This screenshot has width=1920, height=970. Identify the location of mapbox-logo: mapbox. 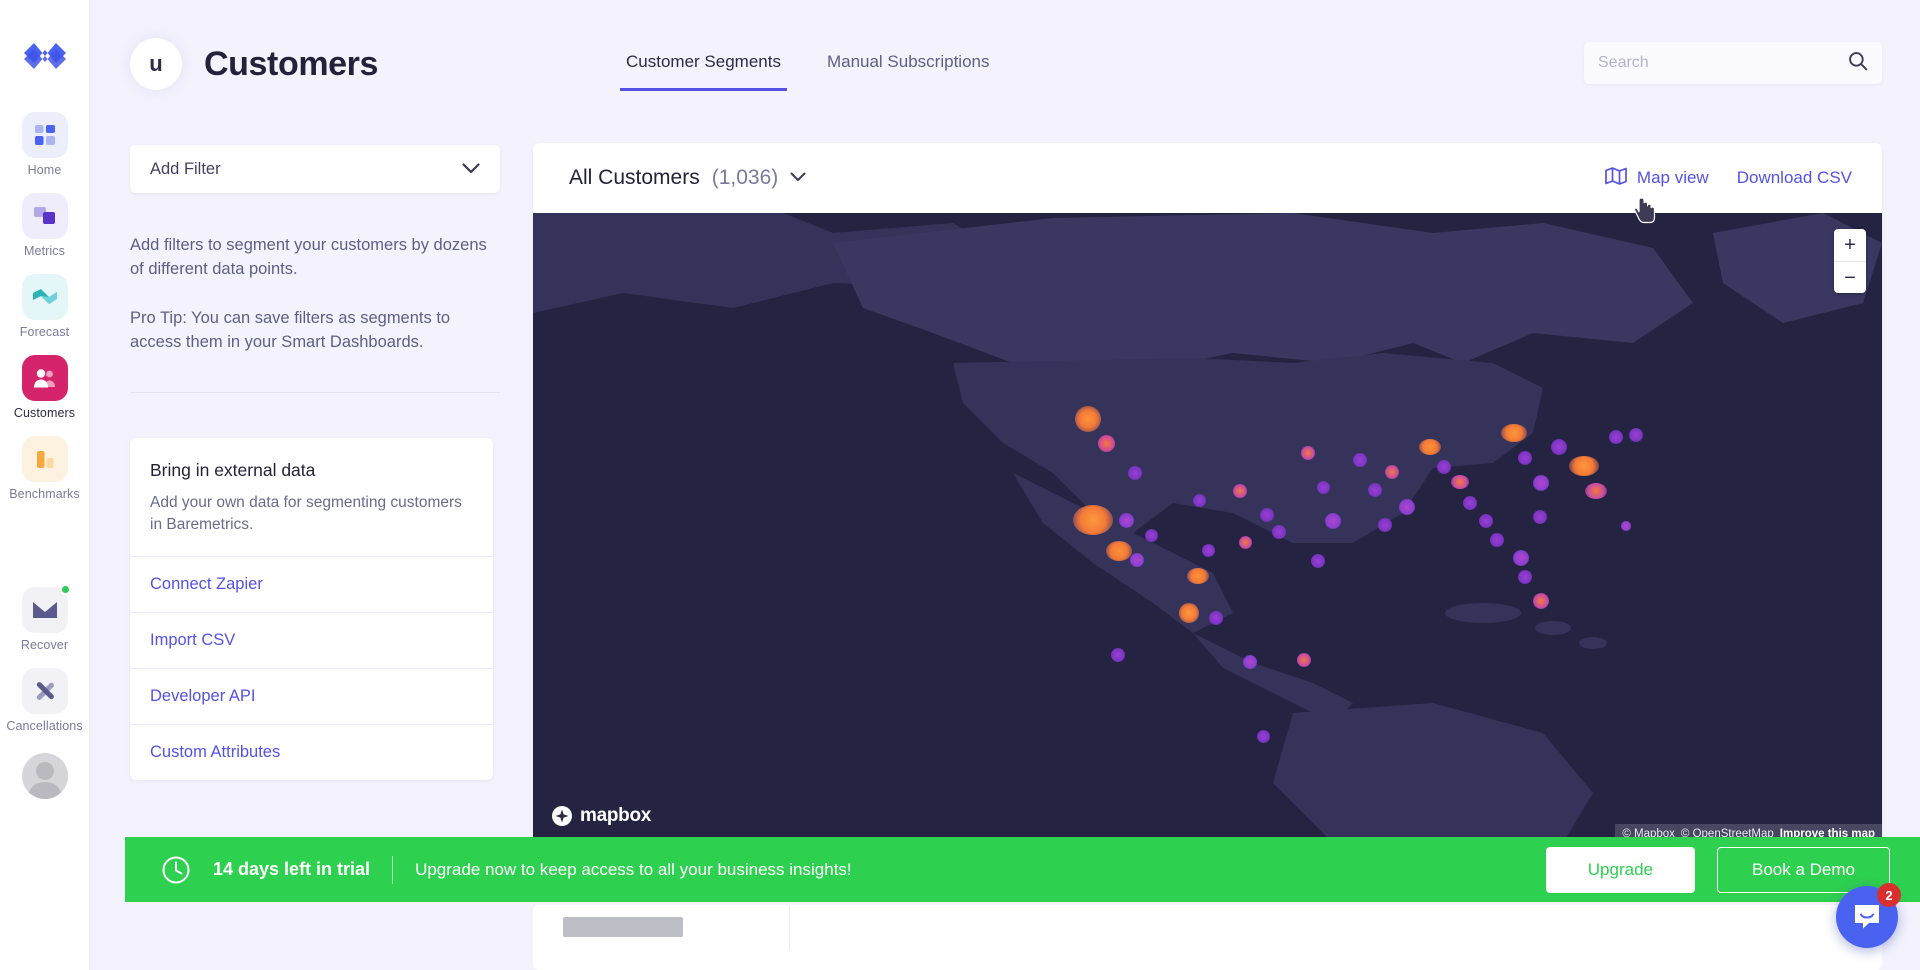
(601, 816).